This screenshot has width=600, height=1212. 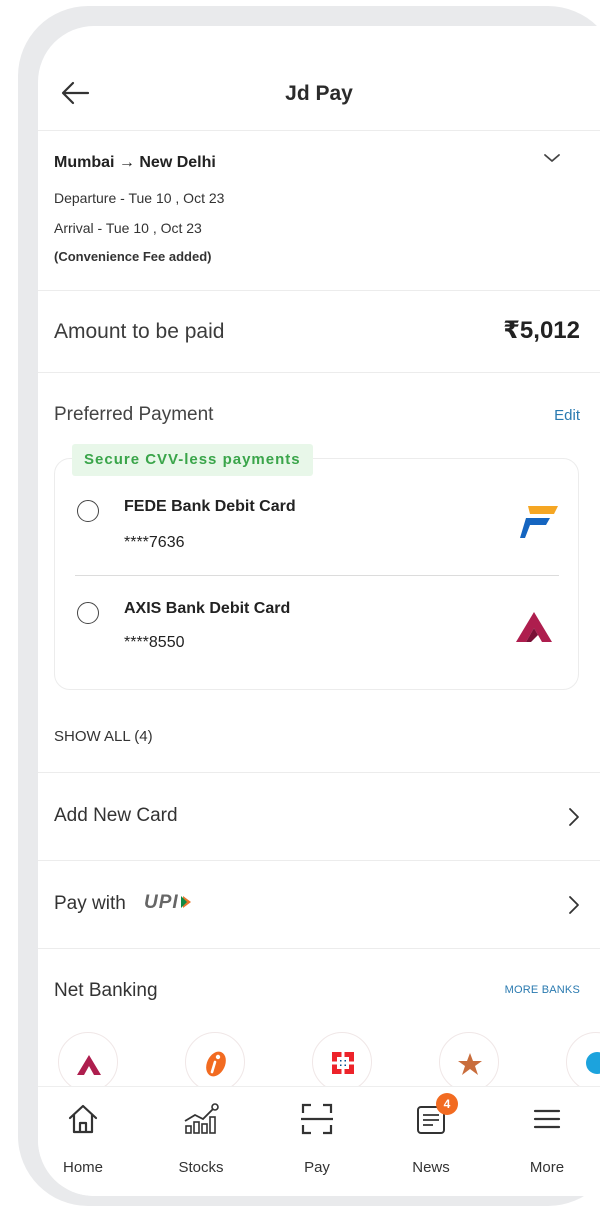 What do you see at coordinates (469, 1062) in the screenshot?
I see `kotak-bank-icon` at bounding box center [469, 1062].